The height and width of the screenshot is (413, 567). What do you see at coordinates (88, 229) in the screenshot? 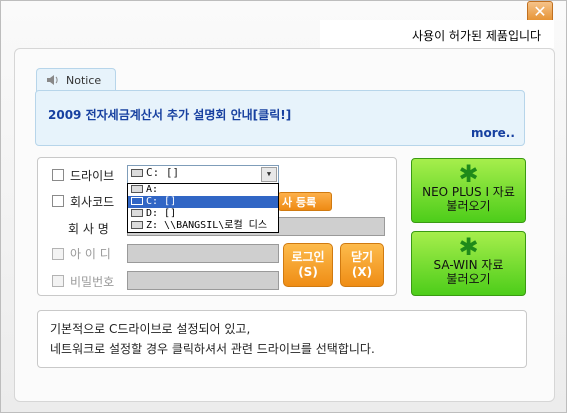
I see `company-name-label: 회 사 명` at bounding box center [88, 229].